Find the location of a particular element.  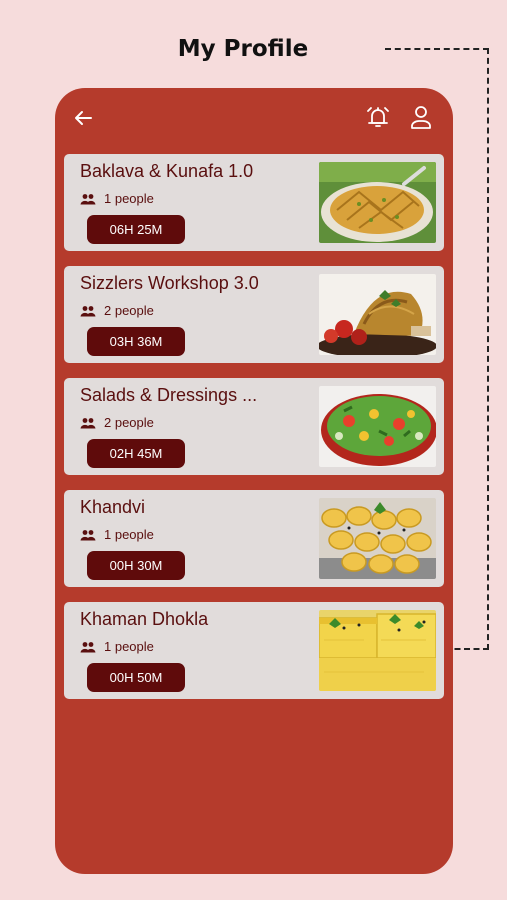

dhokla-image is located at coordinates (377, 650).